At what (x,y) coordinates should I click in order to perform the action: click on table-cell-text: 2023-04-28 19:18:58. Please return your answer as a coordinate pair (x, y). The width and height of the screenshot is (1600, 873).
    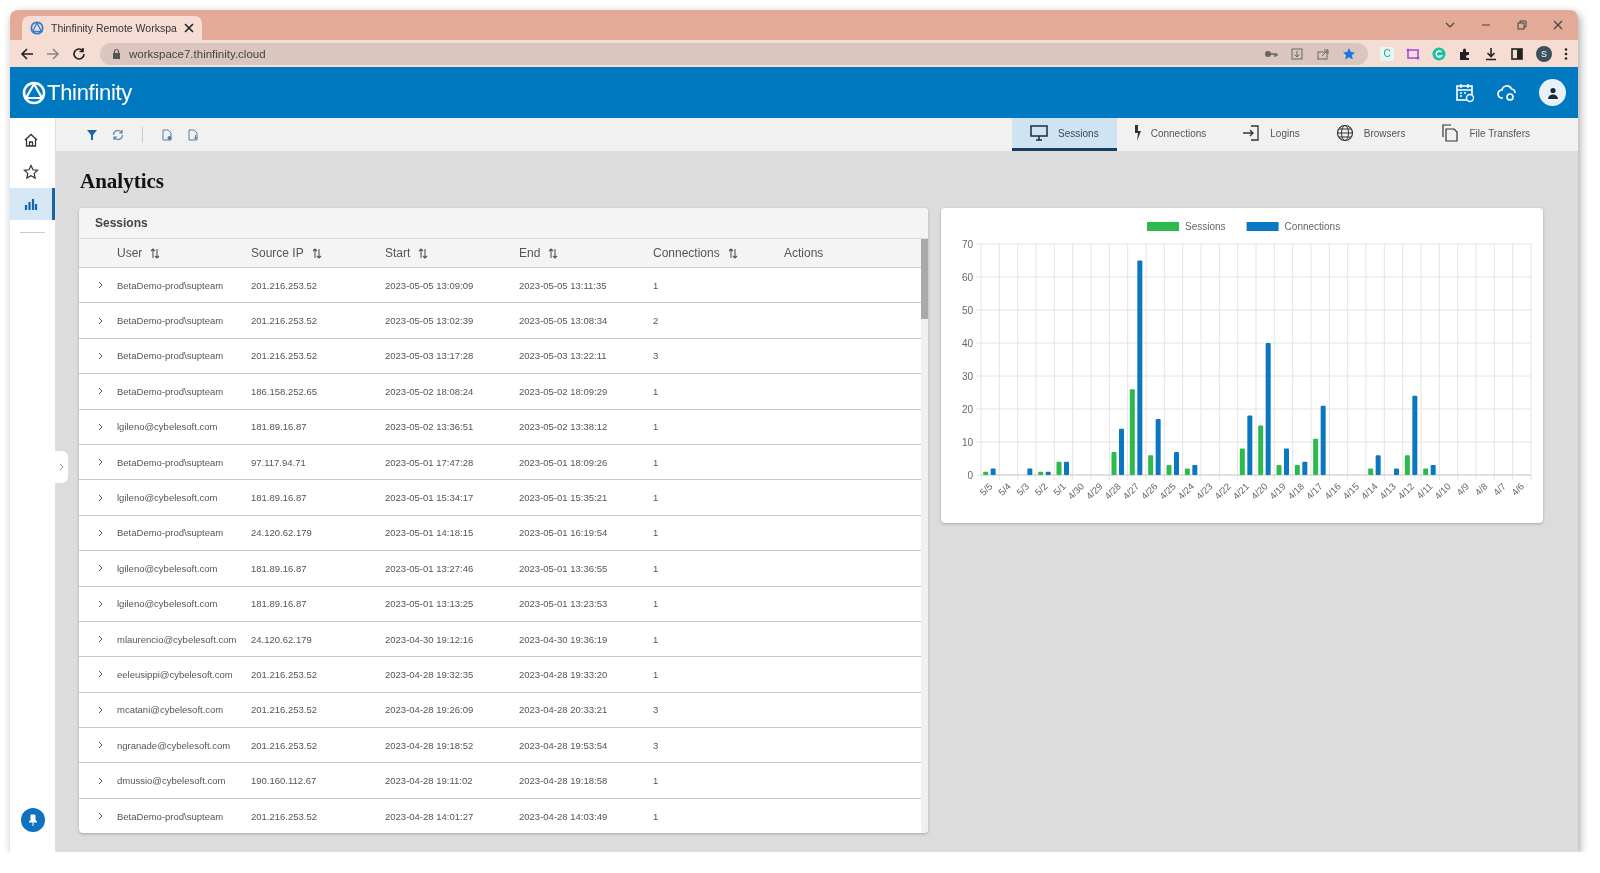
    Looking at the image, I should click on (564, 781).